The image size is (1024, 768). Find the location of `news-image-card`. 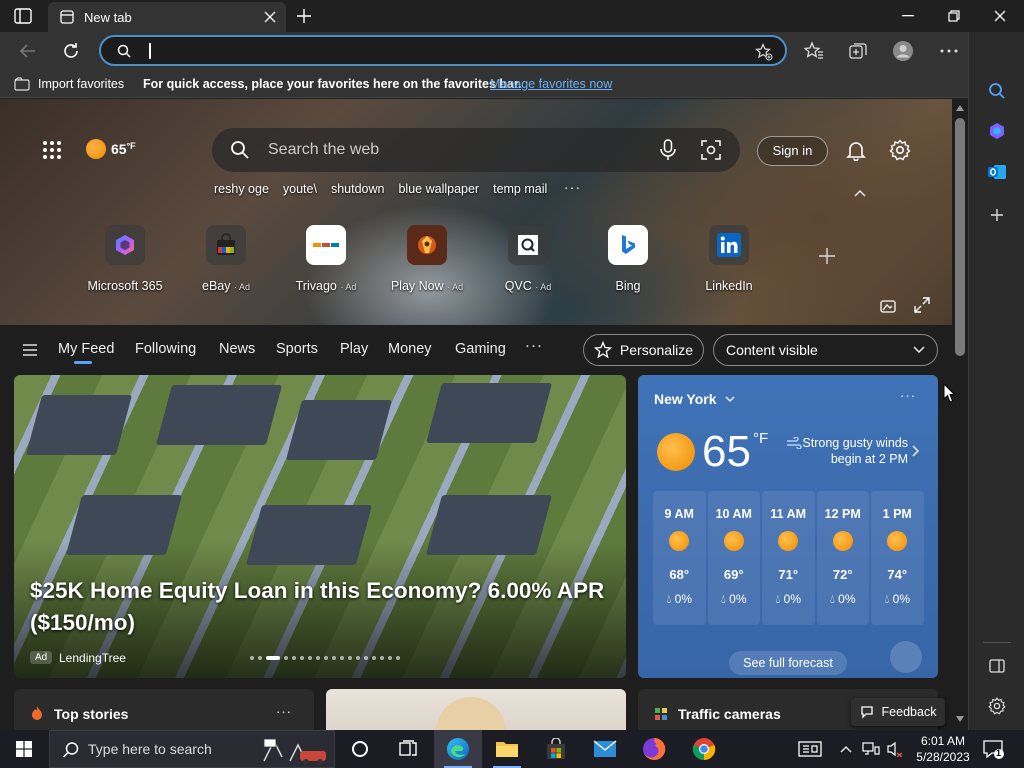

news-image-card is located at coordinates (476, 709).